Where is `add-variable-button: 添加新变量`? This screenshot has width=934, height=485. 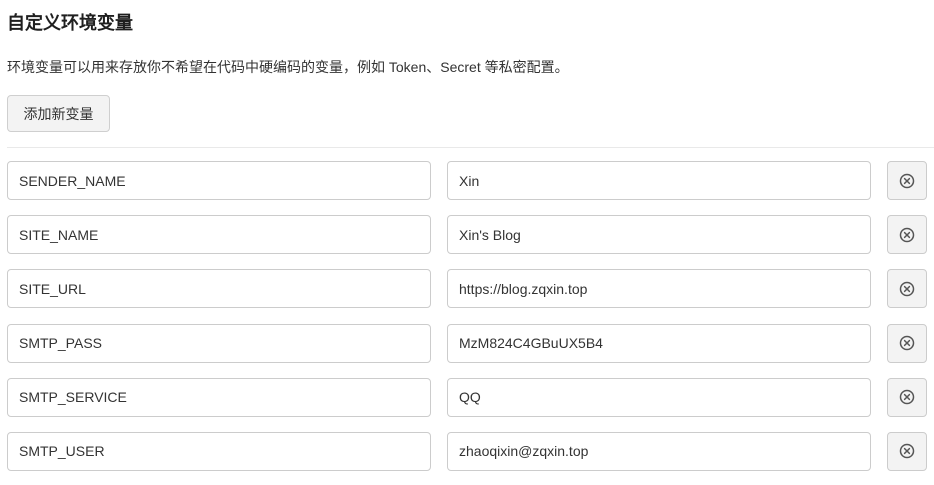 add-variable-button: 添加新变量 is located at coordinates (58, 113).